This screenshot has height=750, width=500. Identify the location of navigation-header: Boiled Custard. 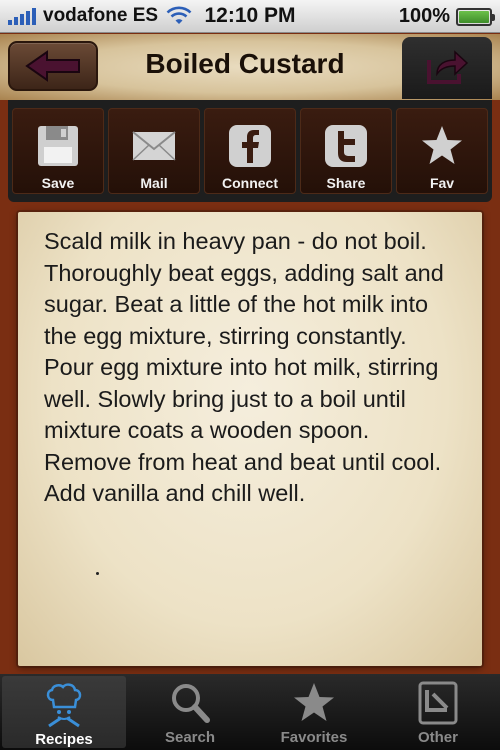
(250, 67).